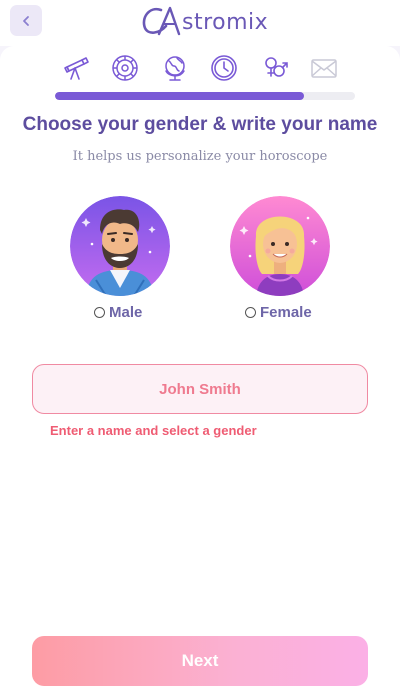 This screenshot has height=691, width=400. I want to click on gender-option-male, so click(120, 246).